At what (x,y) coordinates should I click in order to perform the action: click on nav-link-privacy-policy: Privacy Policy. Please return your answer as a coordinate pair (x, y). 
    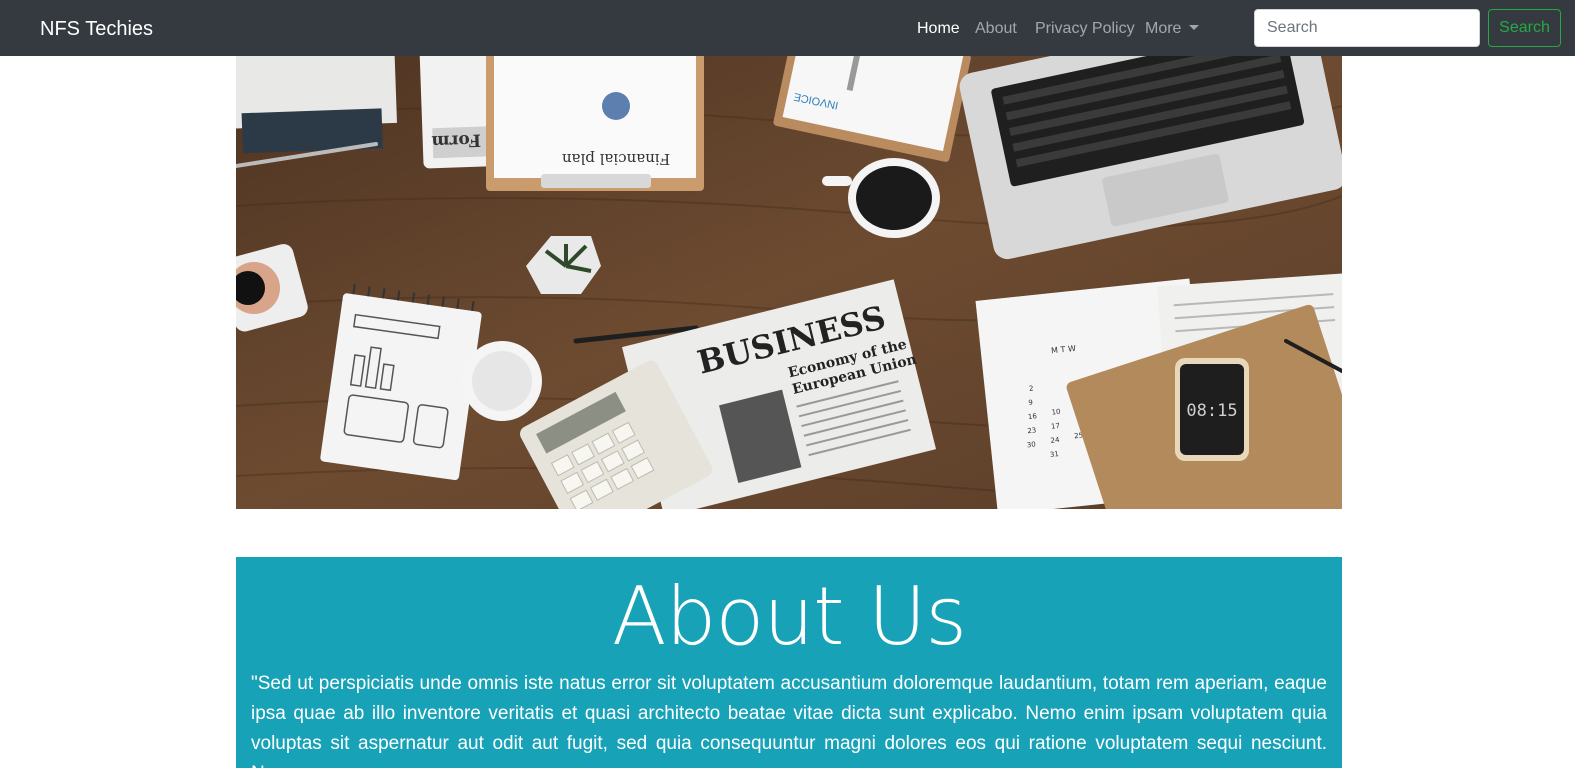
    Looking at the image, I should click on (1085, 29).